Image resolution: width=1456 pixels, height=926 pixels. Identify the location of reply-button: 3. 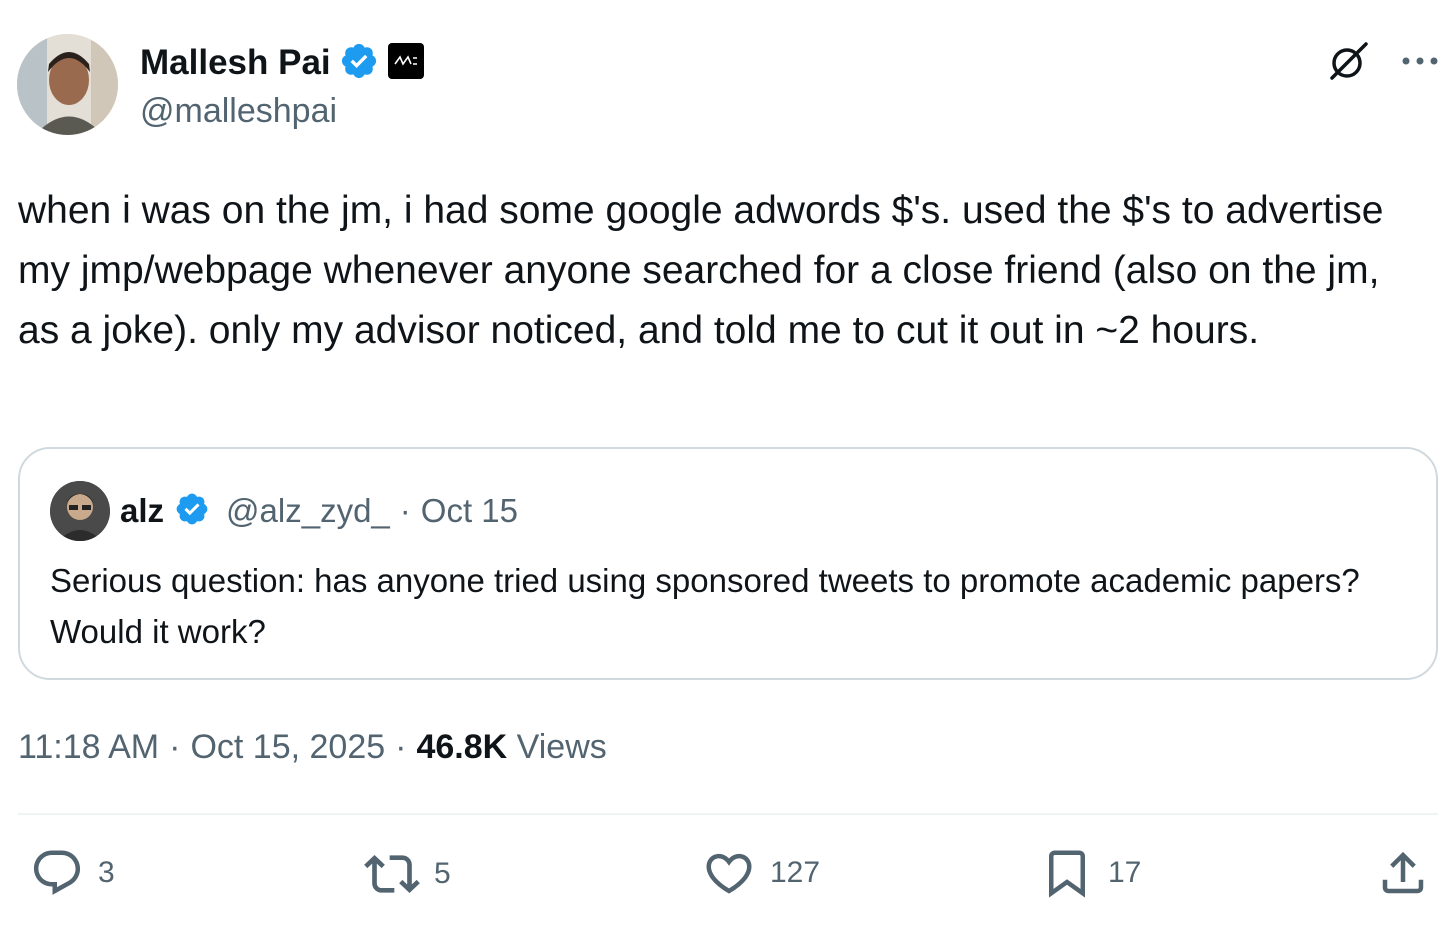
(72, 873).